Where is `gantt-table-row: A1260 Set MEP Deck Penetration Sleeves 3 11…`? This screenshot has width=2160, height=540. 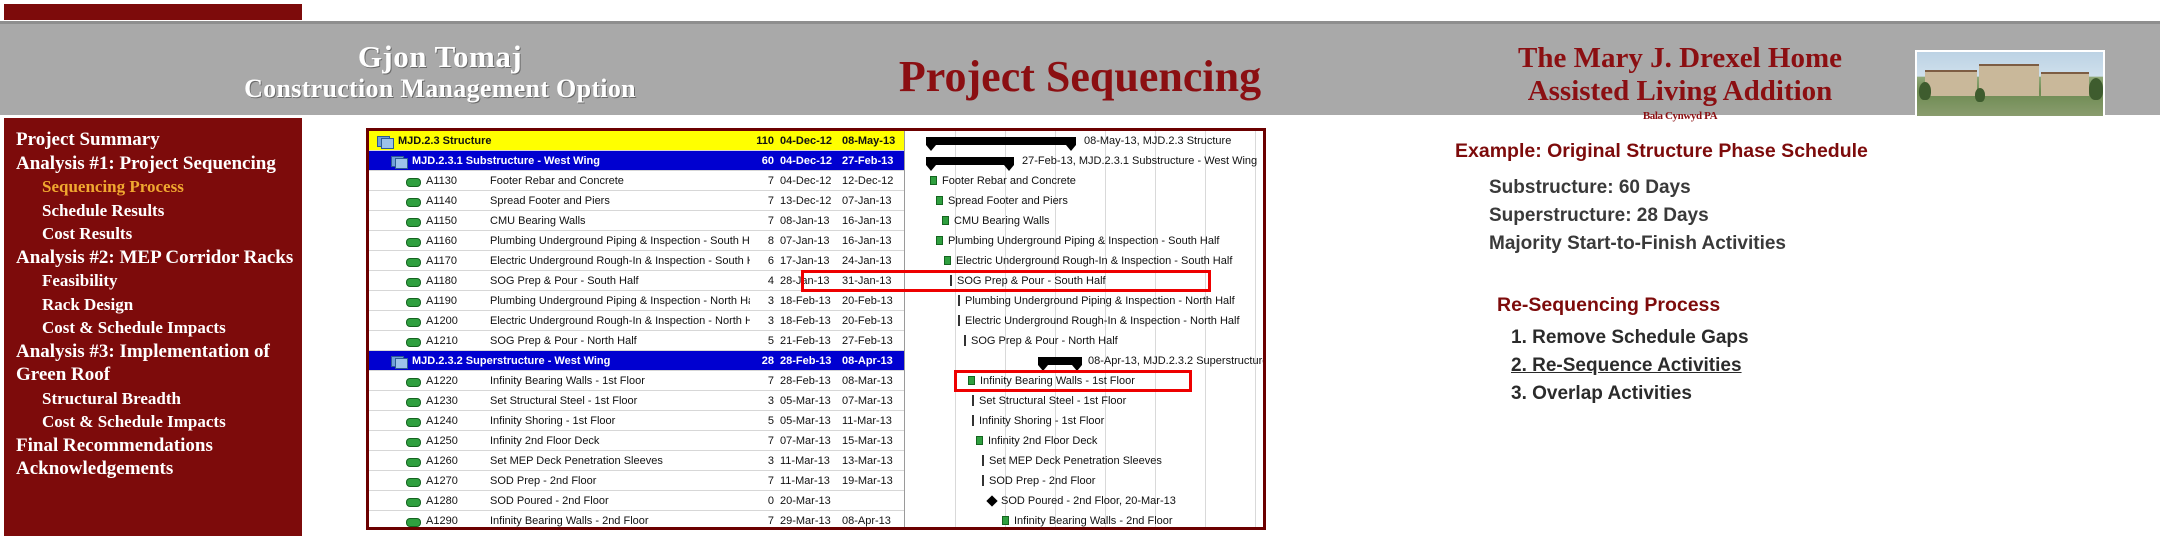
gantt-table-row: A1260 Set MEP Deck Penetration Sleeves 3 11… is located at coordinates (636, 461).